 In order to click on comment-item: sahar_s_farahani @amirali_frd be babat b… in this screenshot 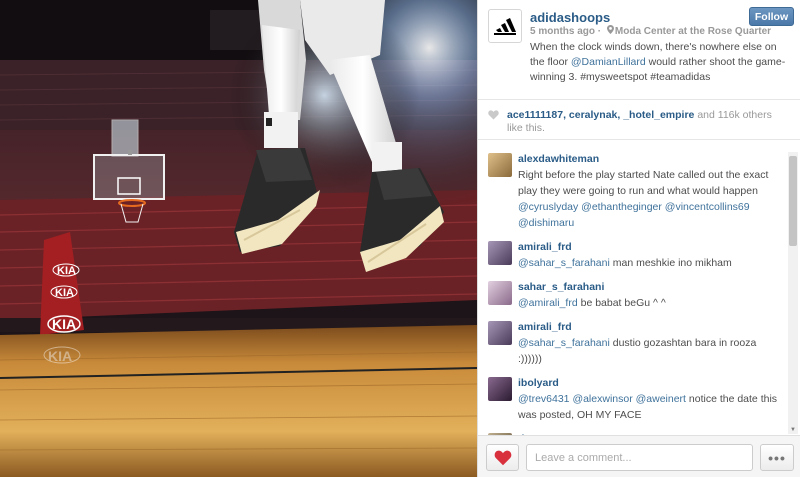, I will do `click(633, 296)`.